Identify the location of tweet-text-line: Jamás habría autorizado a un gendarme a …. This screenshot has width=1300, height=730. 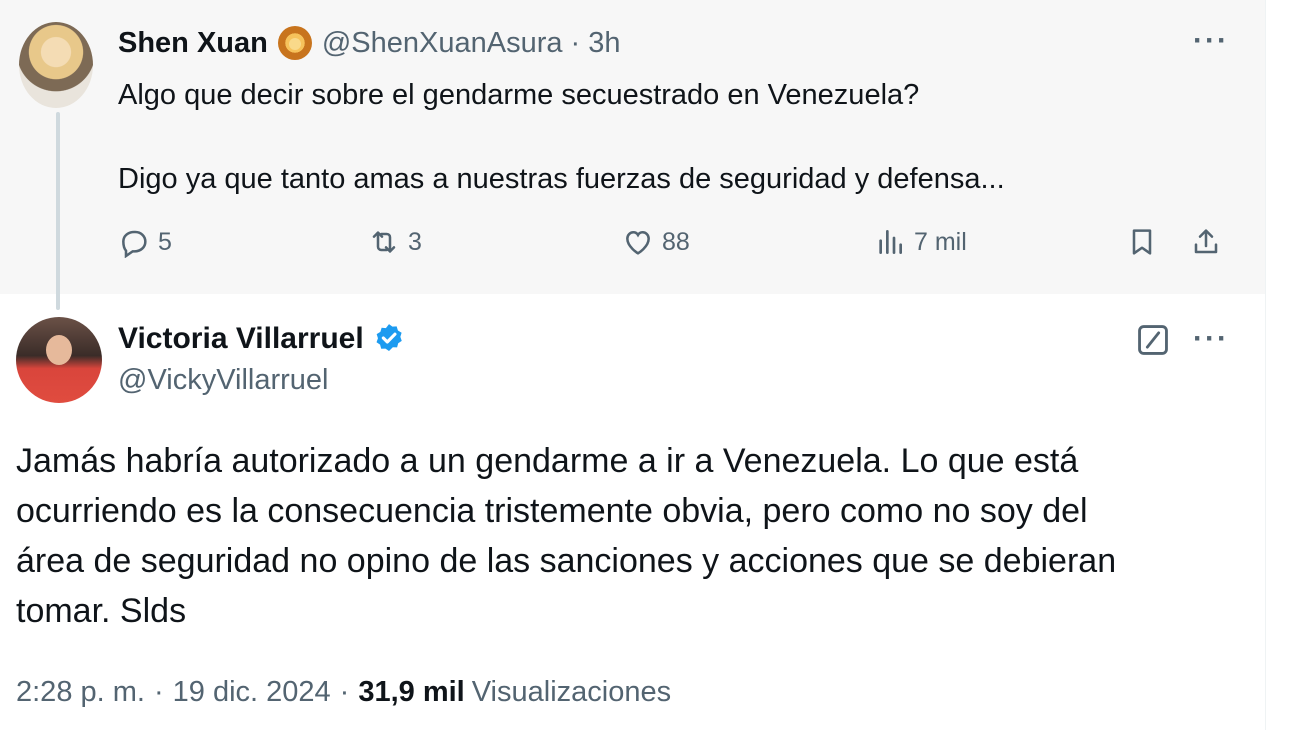
(547, 461).